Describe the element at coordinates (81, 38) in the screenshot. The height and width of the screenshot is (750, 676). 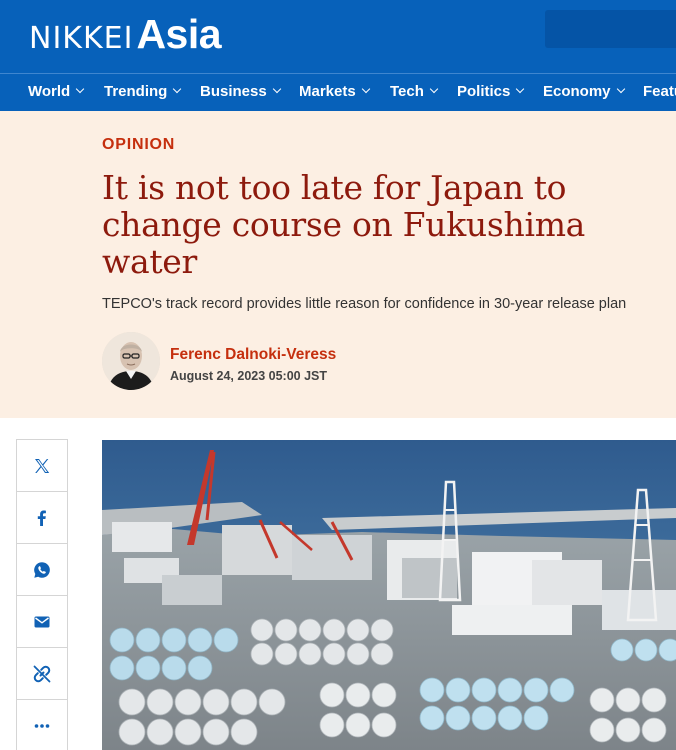
I see `logo-main-text: NIKKEI` at that location.